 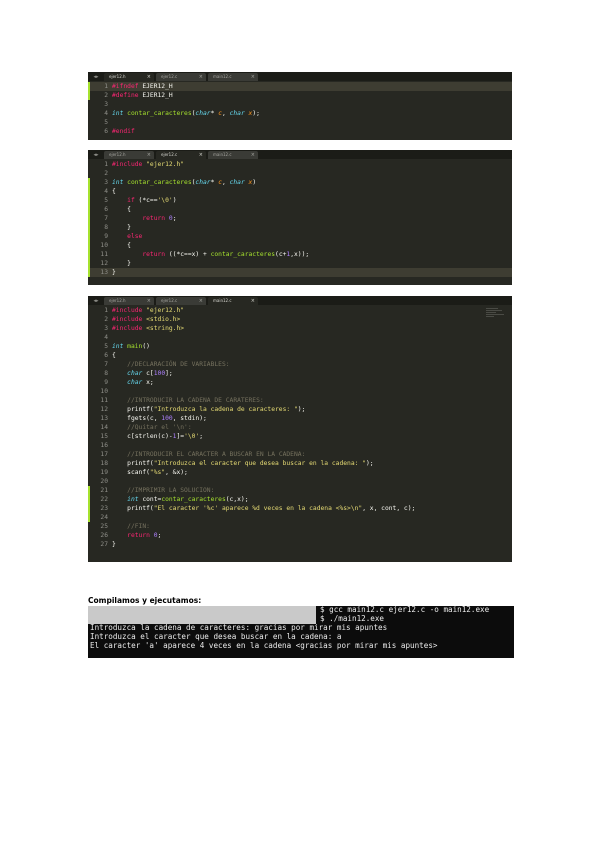 What do you see at coordinates (176, 472) in the screenshot?
I see `code-token: , &x);` at bounding box center [176, 472].